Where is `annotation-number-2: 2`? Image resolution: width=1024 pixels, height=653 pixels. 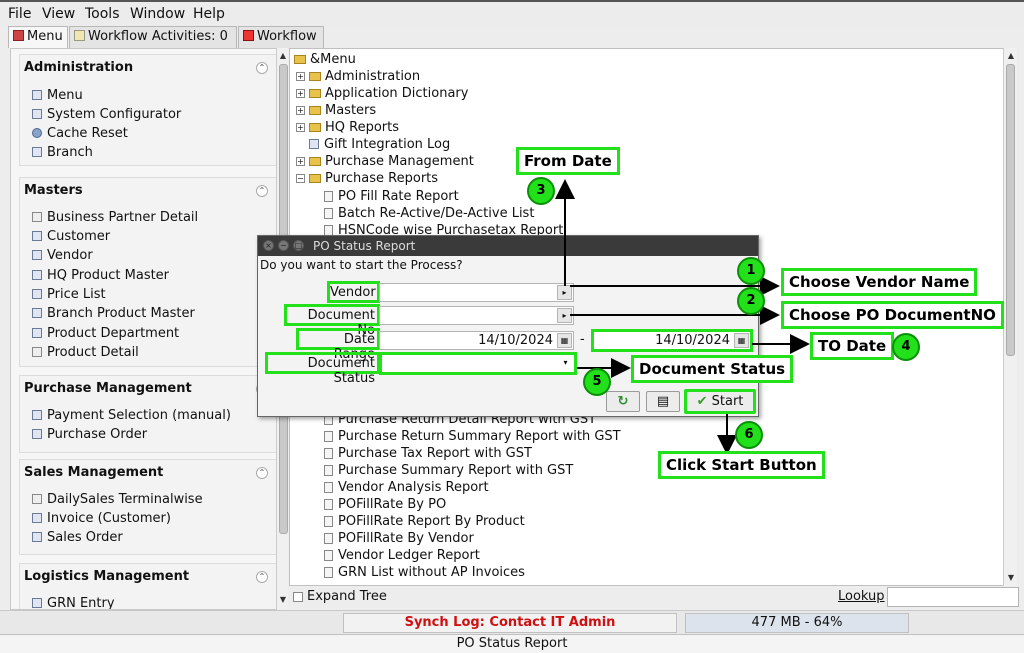 annotation-number-2: 2 is located at coordinates (751, 301).